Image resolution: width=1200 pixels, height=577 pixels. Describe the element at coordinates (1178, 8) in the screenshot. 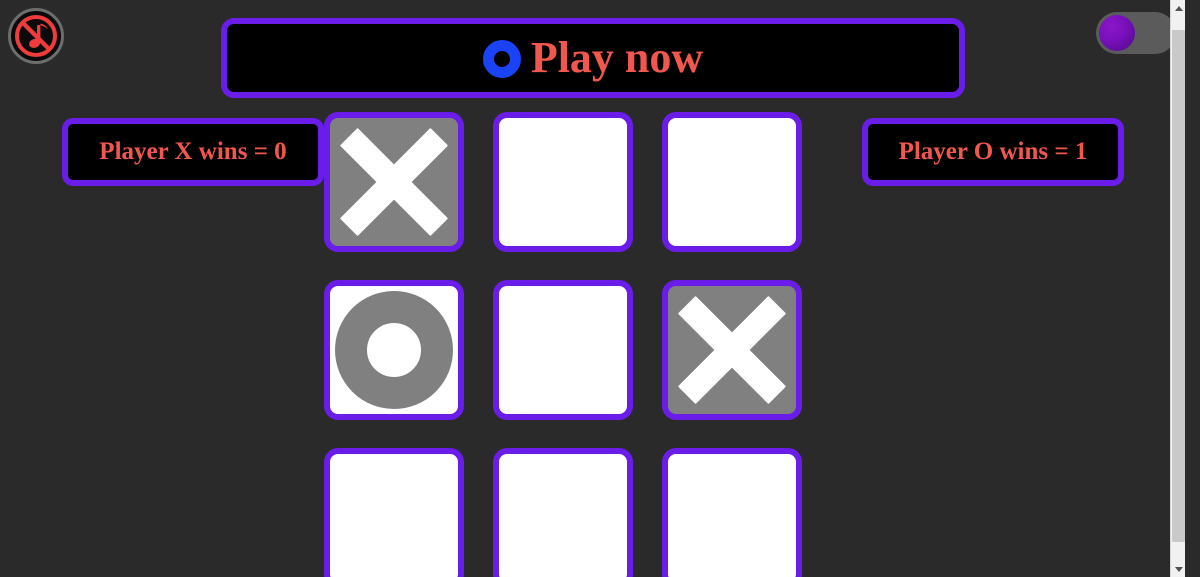

I see `scroll-up-icon` at that location.